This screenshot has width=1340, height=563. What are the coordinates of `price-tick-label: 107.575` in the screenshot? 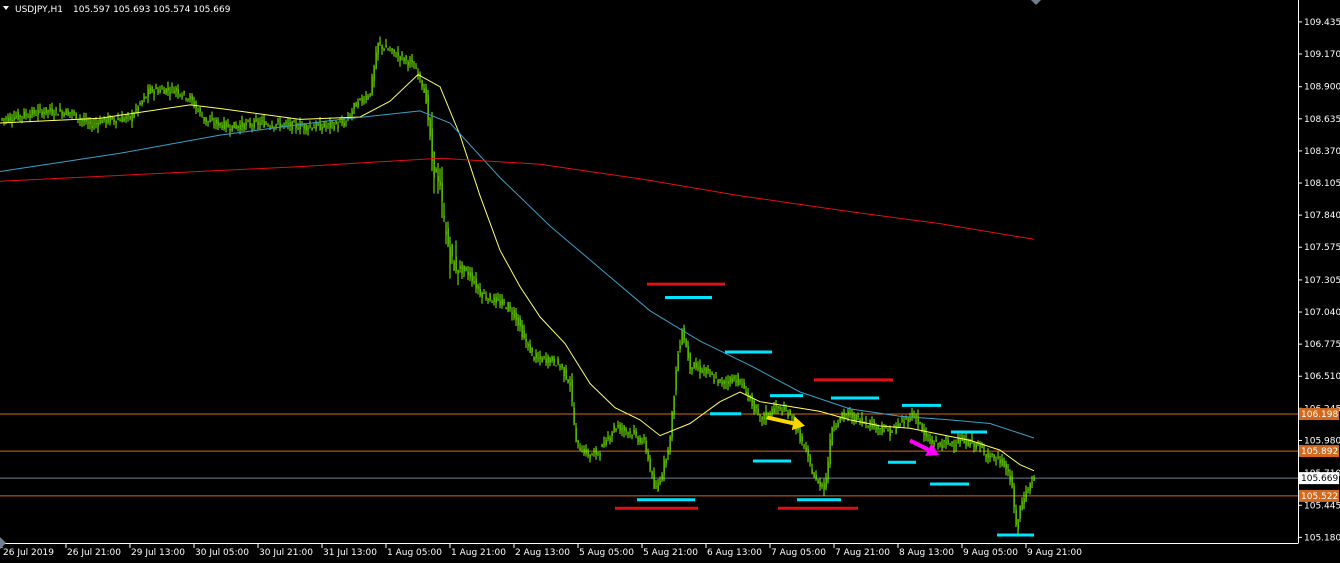 It's located at (1322, 248).